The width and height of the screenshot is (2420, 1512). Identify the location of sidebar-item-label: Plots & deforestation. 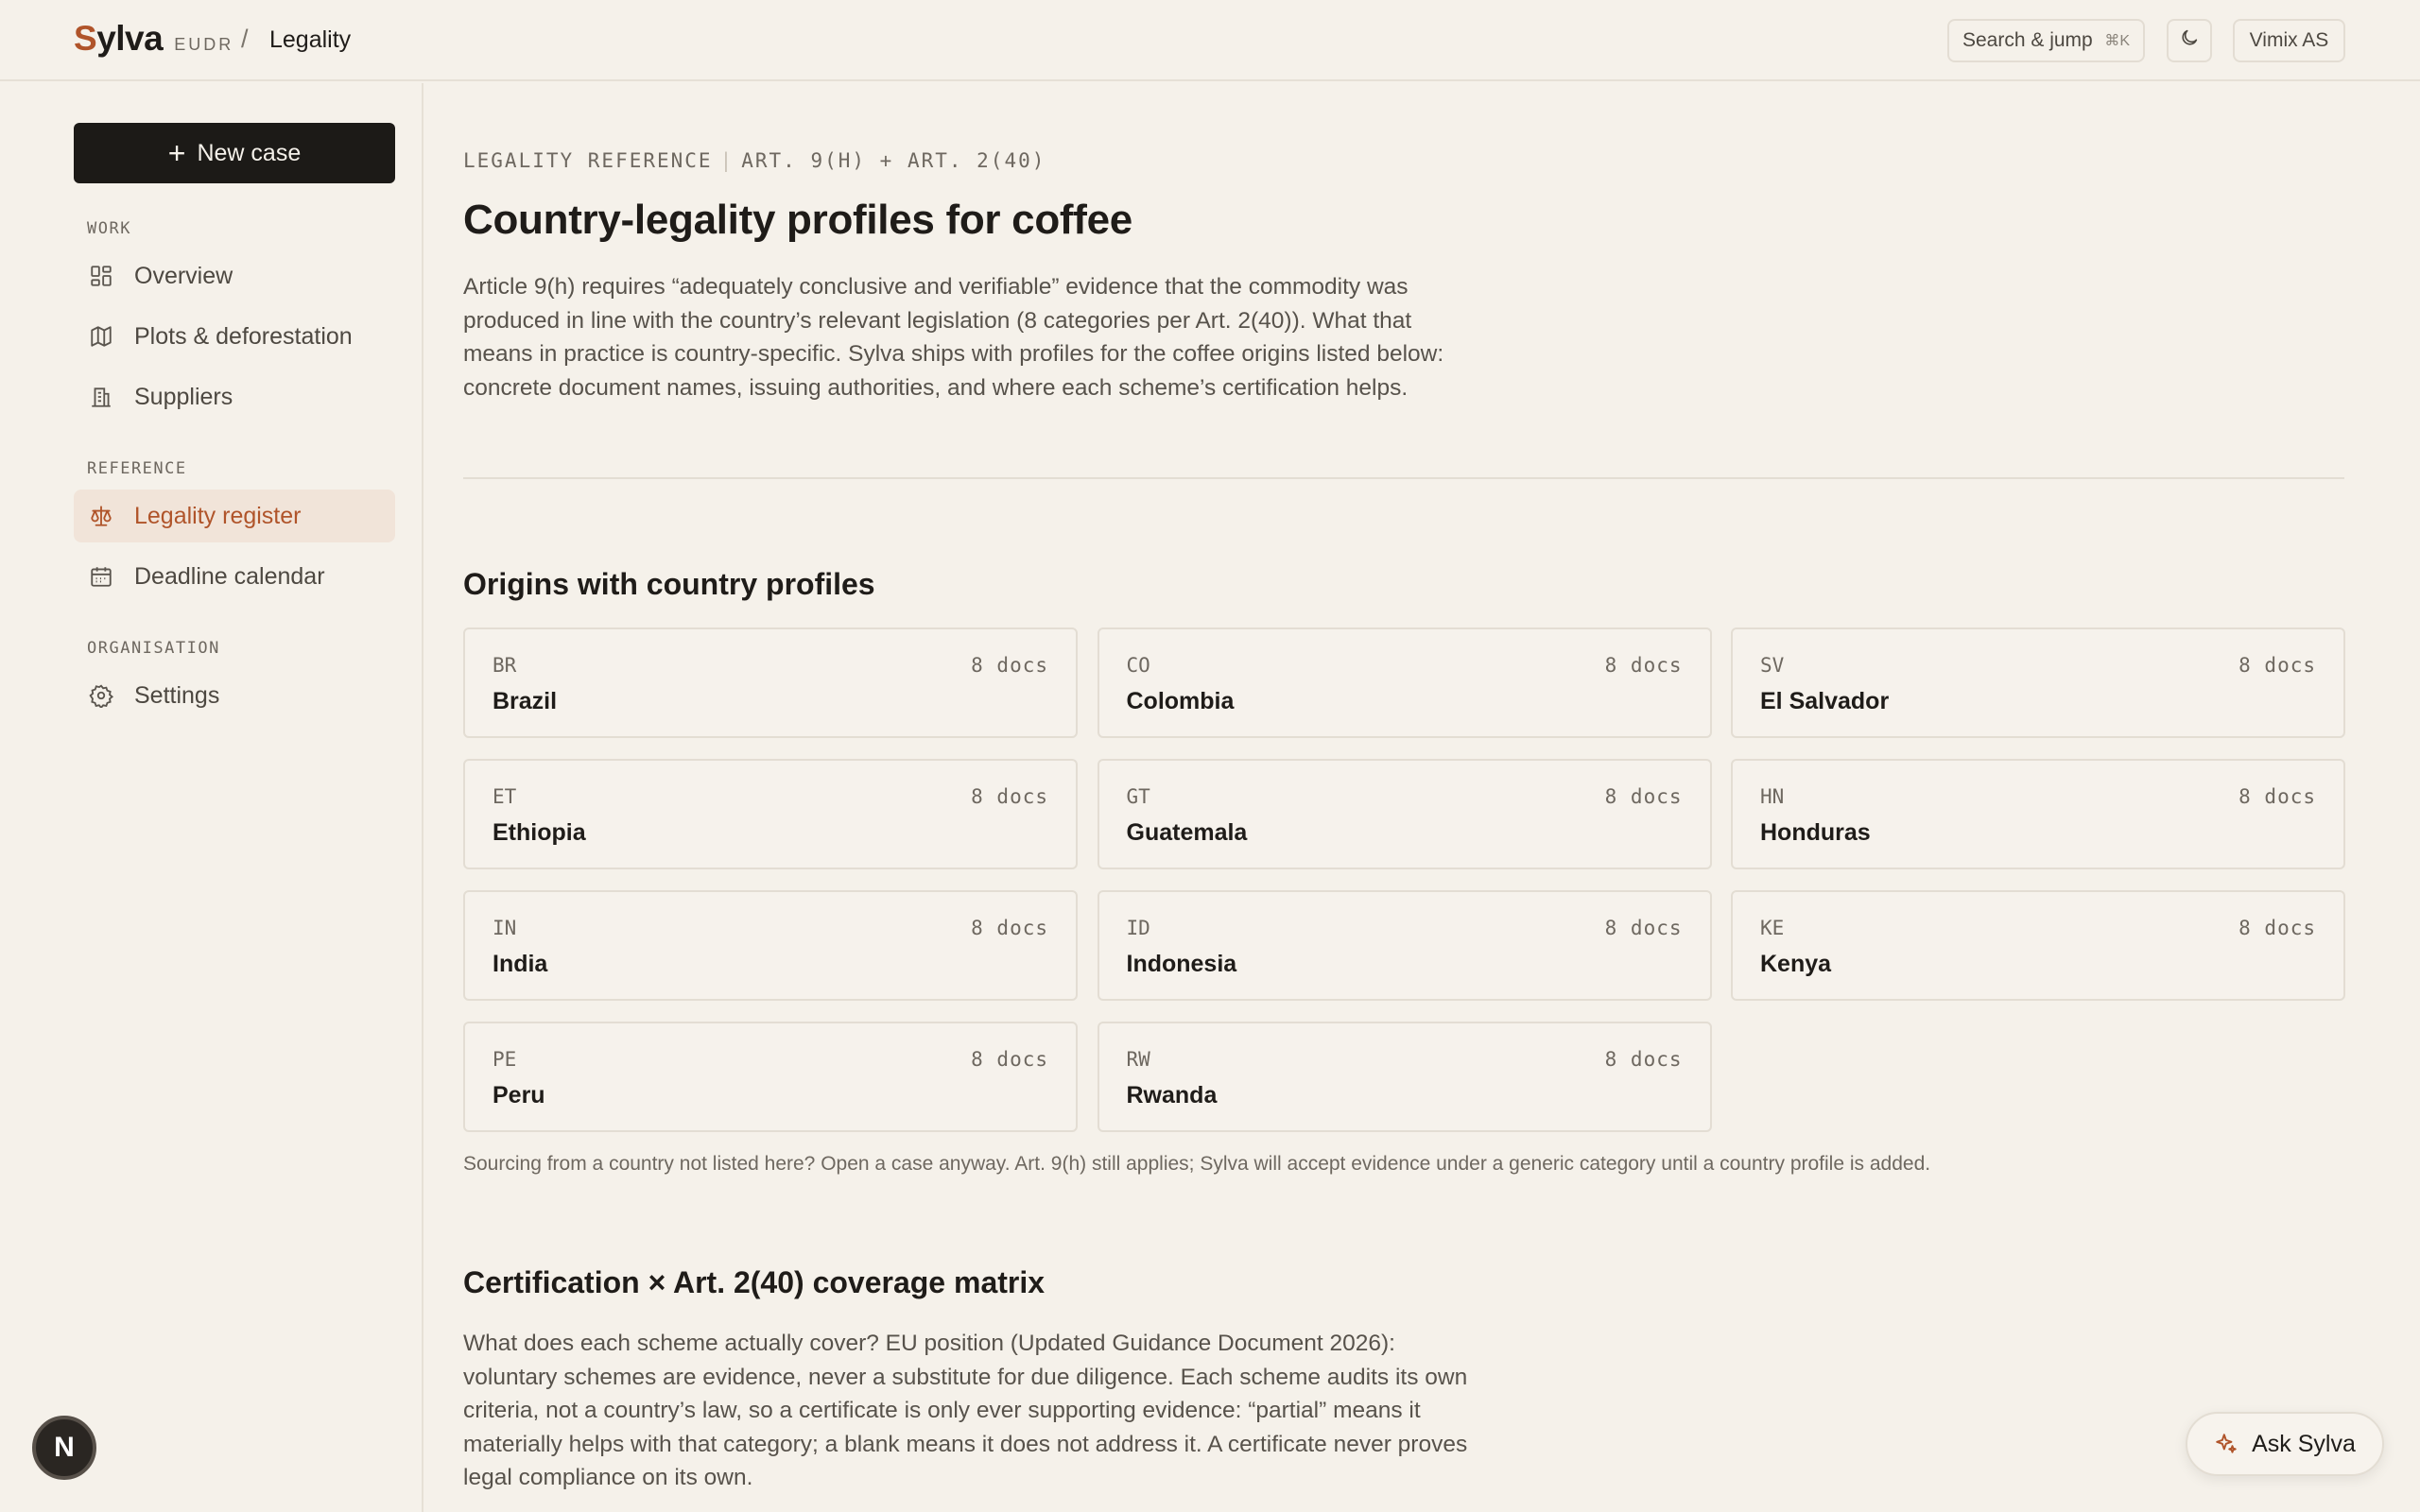
(243, 336).